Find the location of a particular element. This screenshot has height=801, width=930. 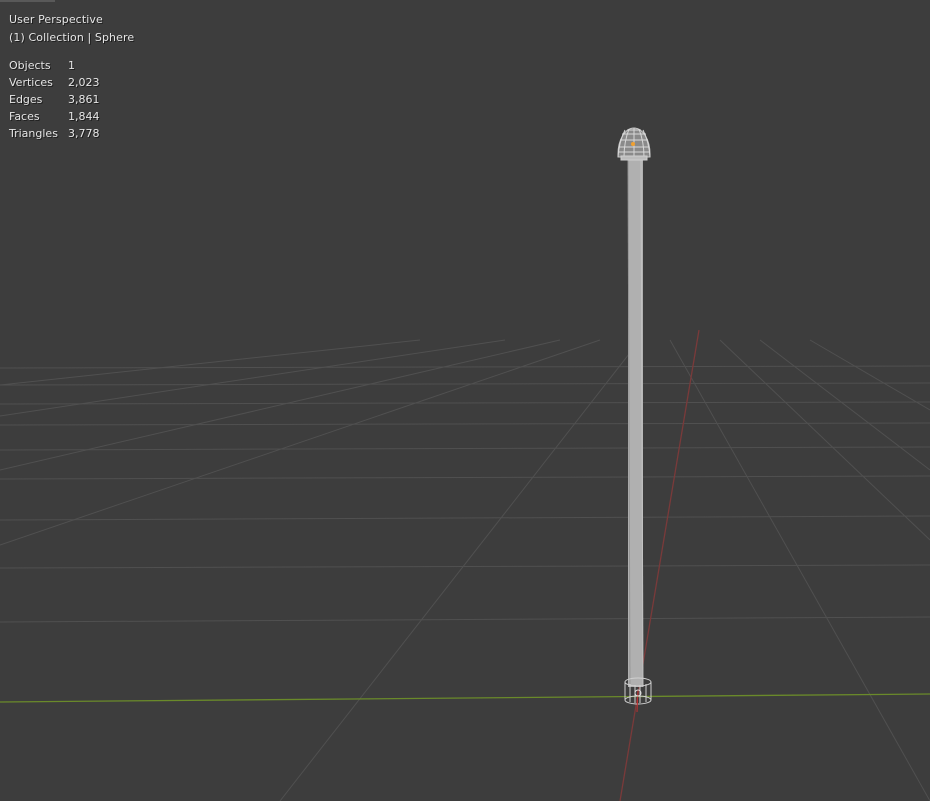

pole-mesh is located at coordinates (635, 421).